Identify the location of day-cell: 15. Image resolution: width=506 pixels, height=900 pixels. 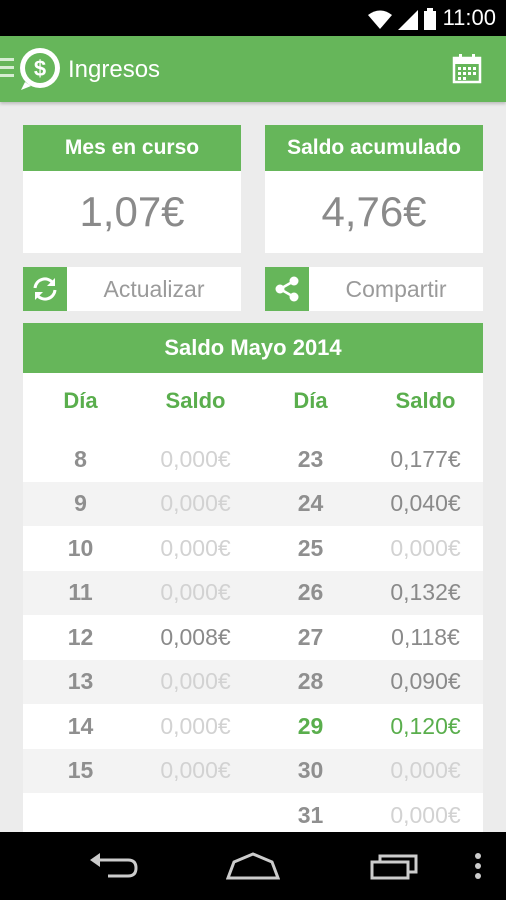
(80, 770).